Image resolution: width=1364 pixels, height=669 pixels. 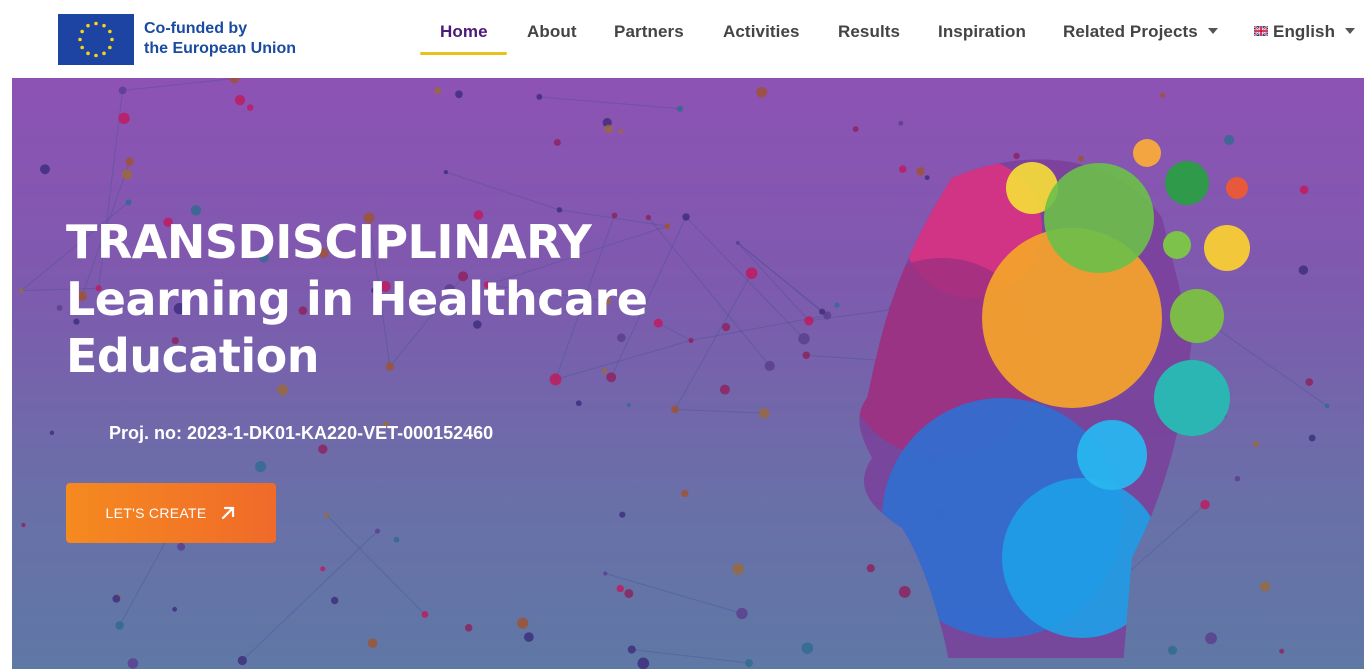 What do you see at coordinates (869, 32) in the screenshot?
I see `nav-results: Results` at bounding box center [869, 32].